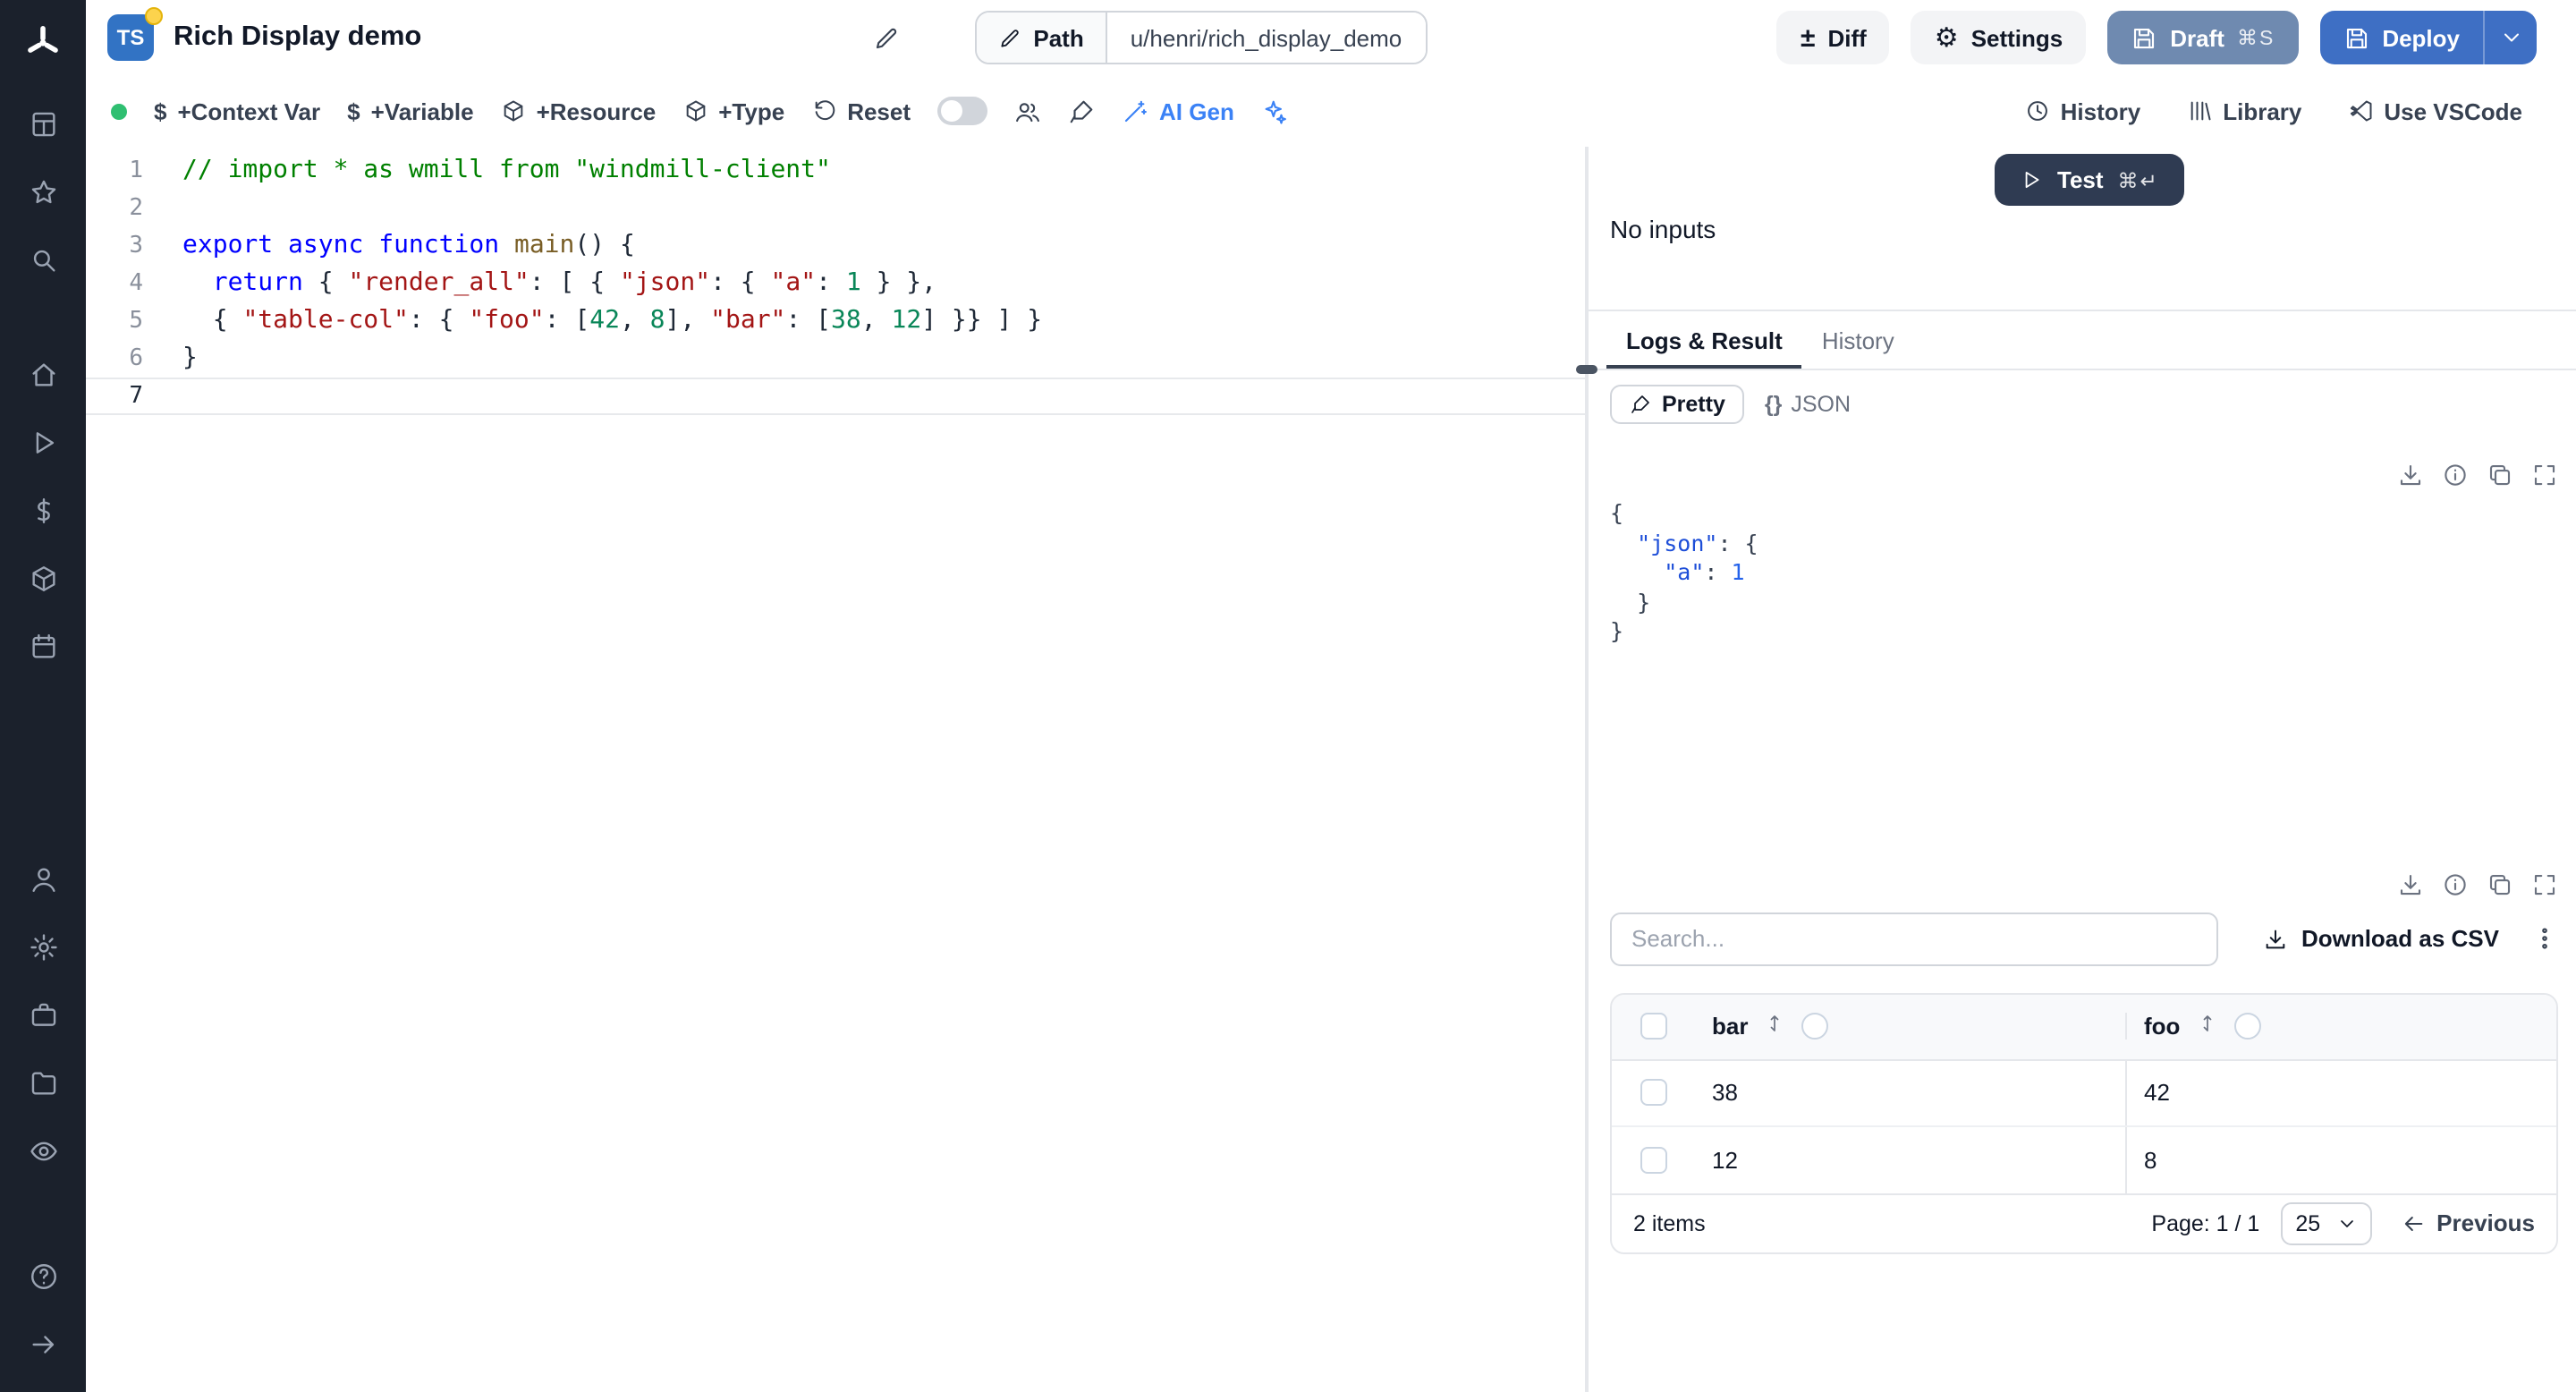  I want to click on table-menu-button, so click(2544, 938).